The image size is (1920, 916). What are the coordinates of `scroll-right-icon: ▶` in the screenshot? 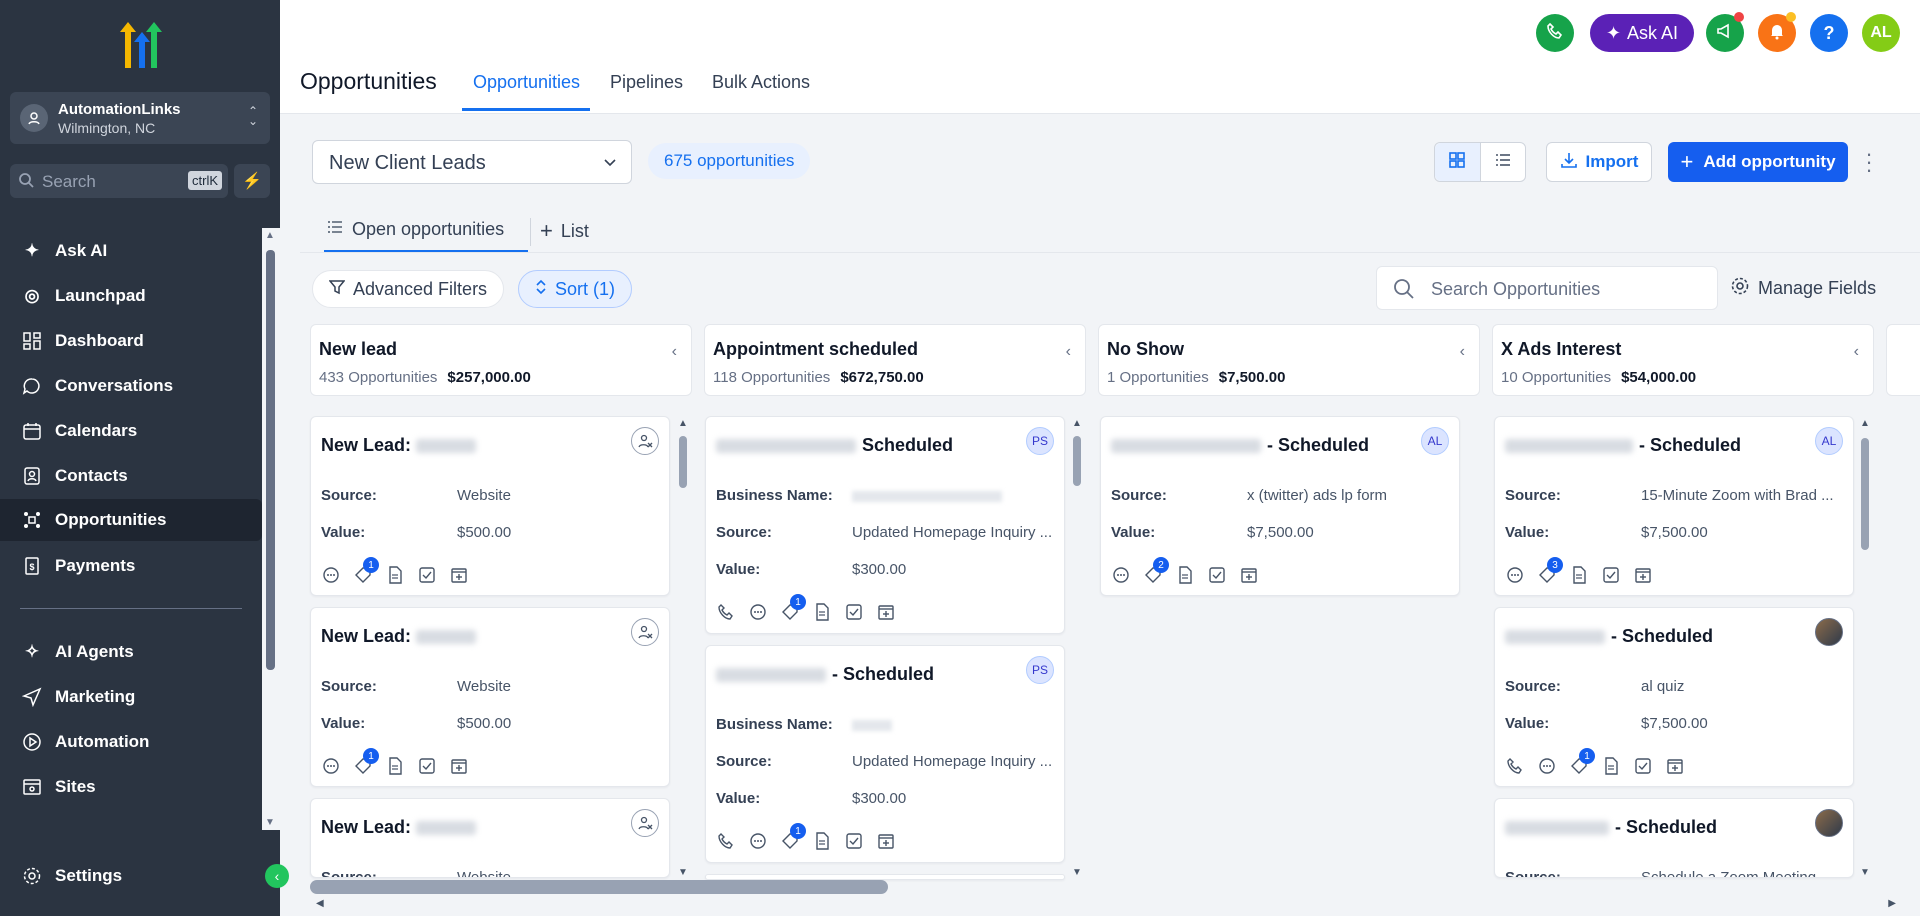 It's located at (1892, 903).